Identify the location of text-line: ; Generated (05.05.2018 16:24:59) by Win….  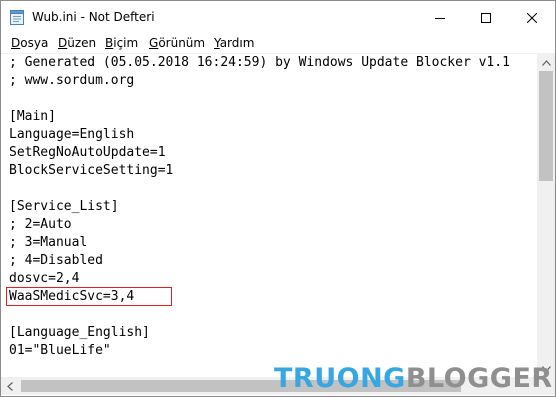
(259, 62).